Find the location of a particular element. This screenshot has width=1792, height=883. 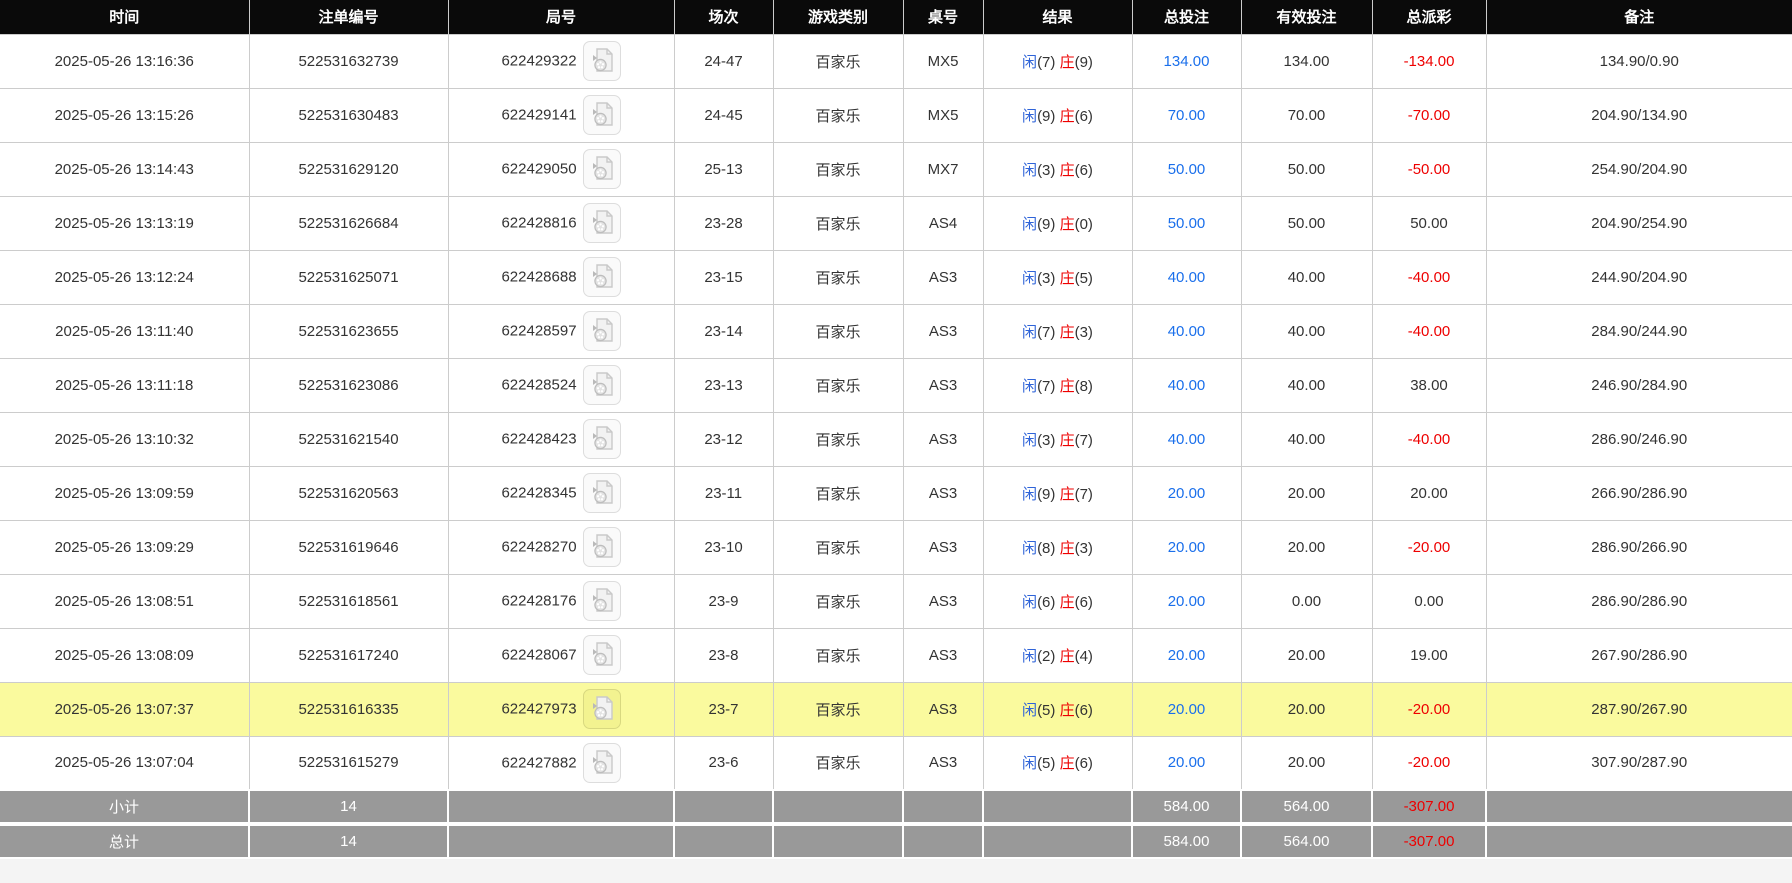

cell-session: 23-9 is located at coordinates (723, 601).